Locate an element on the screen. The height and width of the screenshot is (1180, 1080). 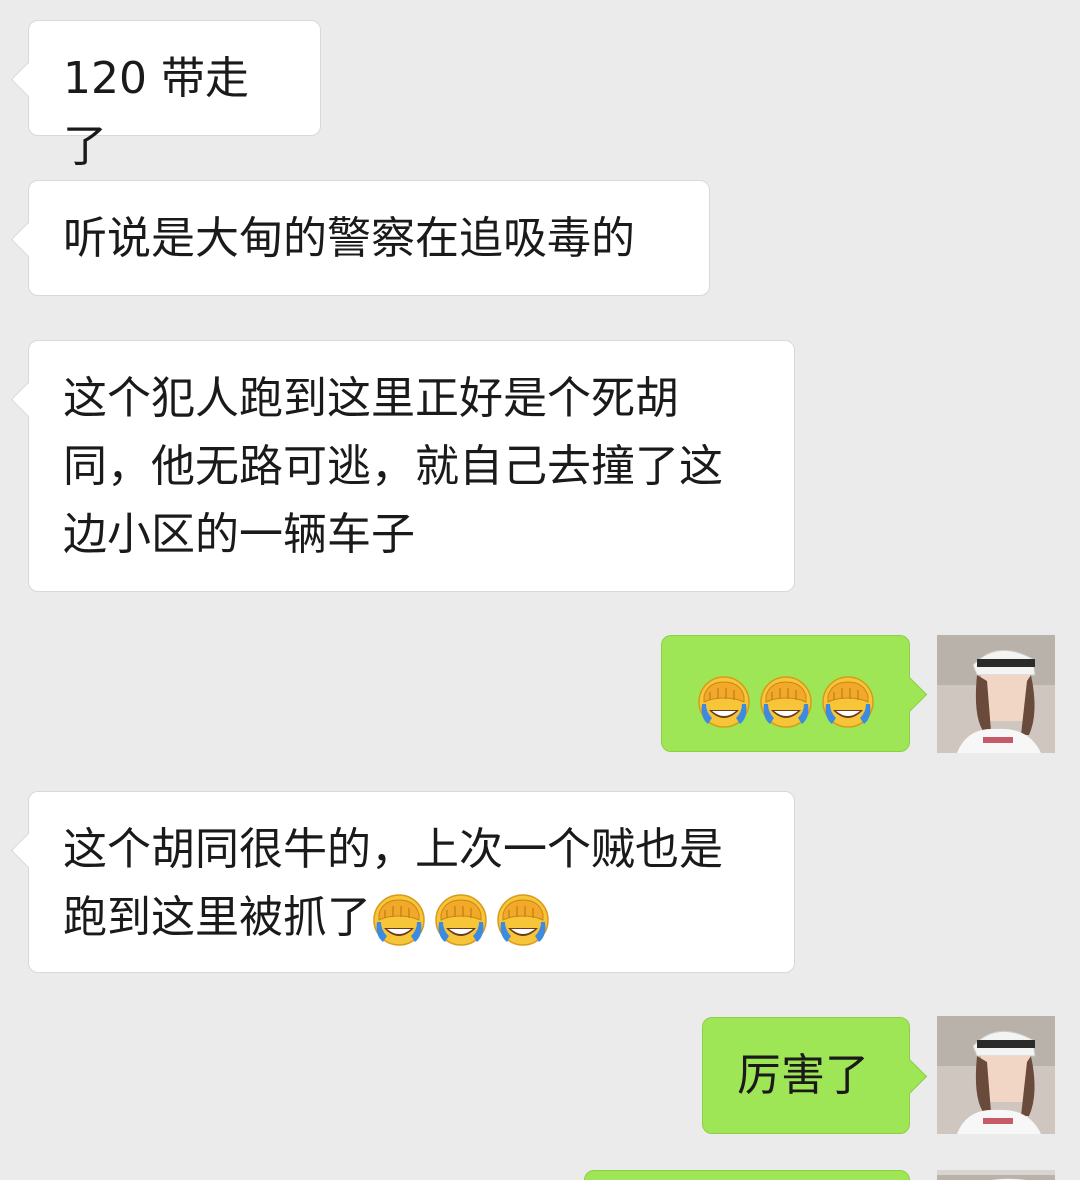
message-text: 这个犯人跑到这里正好是个死胡同，他无路可逃，就自己去撞了这边小区的一辆车子 is located at coordinates (393, 466).